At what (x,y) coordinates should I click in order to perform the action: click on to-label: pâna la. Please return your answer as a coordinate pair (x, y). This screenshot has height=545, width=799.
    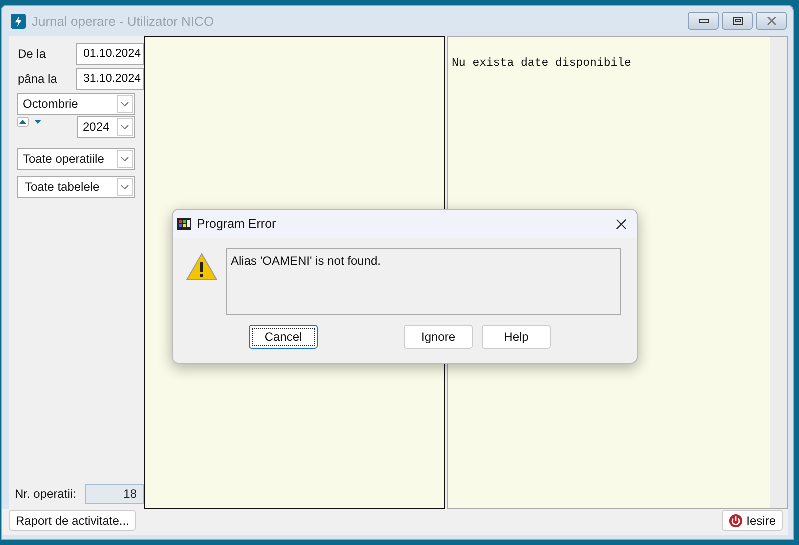
    Looking at the image, I should click on (38, 79).